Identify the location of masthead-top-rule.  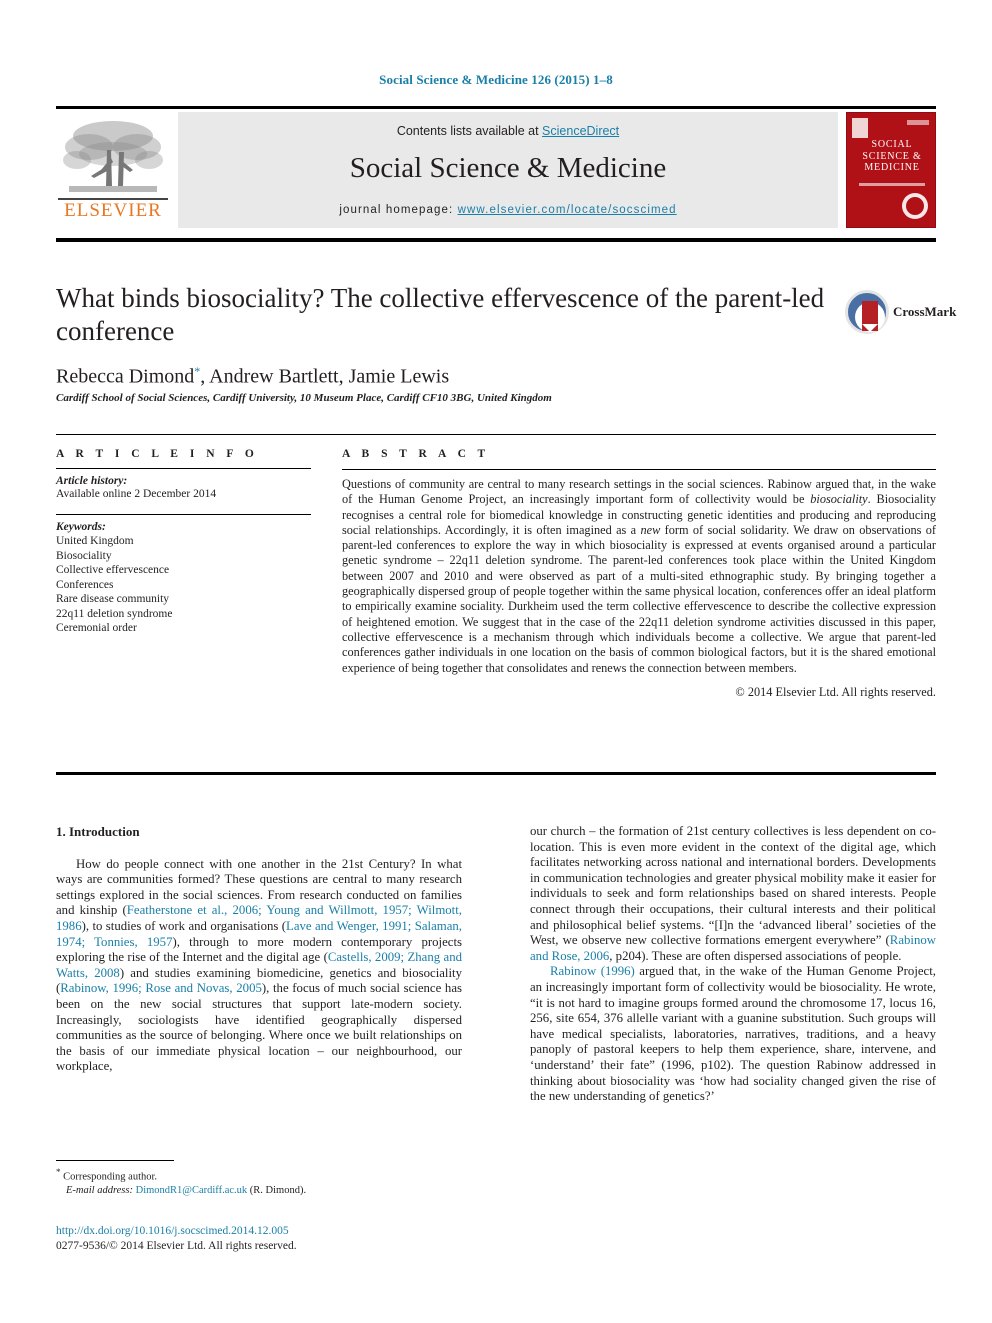
(496, 107).